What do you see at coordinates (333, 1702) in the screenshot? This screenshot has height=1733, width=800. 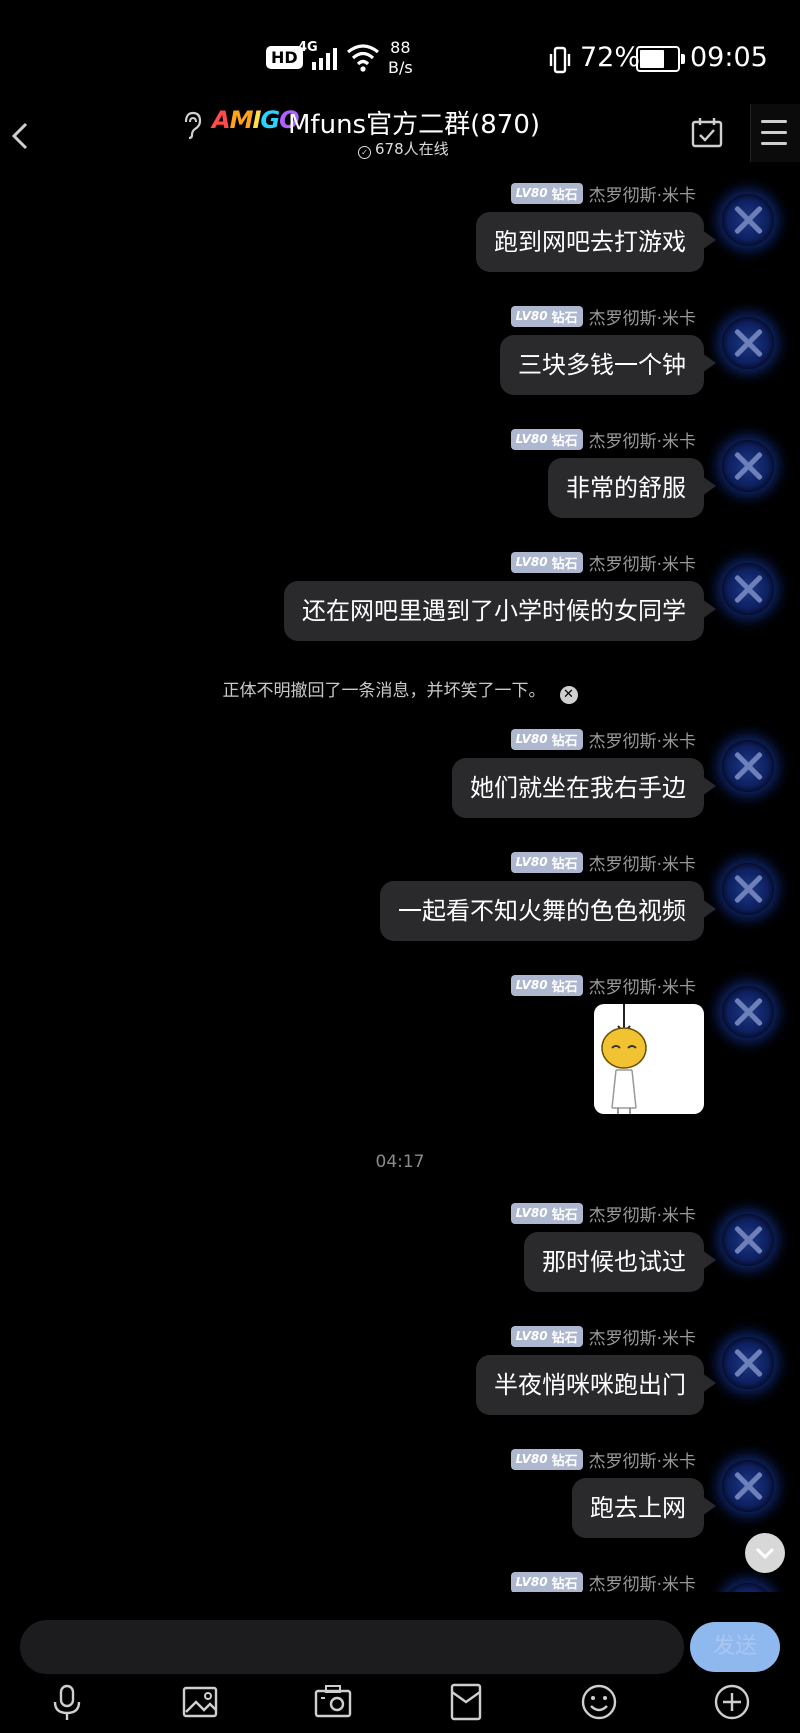 I see `camera-icon` at bounding box center [333, 1702].